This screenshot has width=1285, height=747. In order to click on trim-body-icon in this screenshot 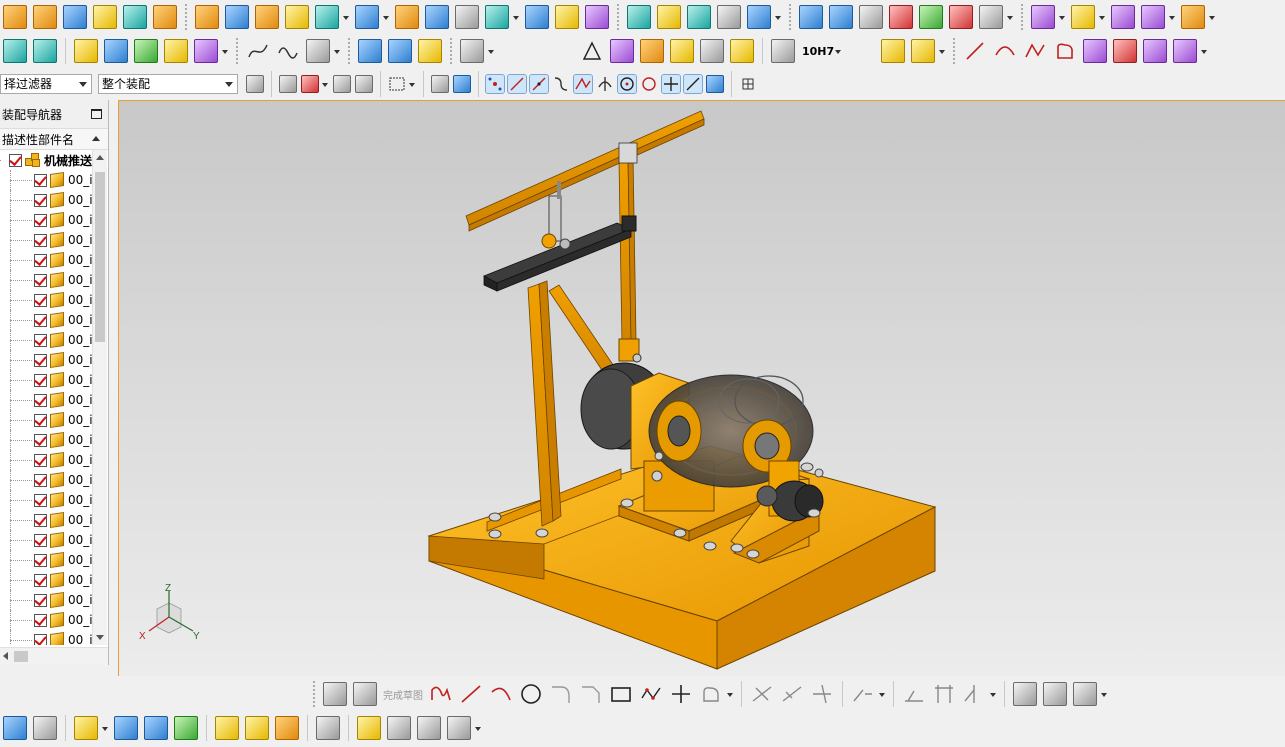, I will do `click(367, 17)`.